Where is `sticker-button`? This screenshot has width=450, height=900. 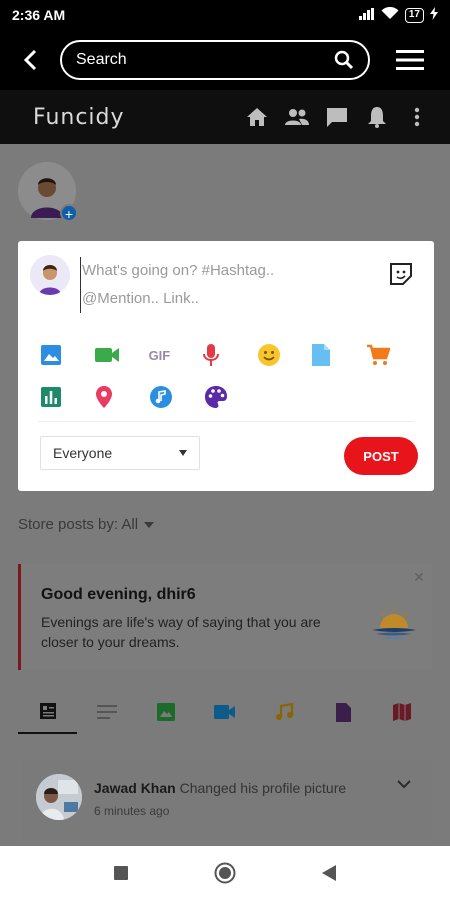
sticker-button is located at coordinates (401, 274).